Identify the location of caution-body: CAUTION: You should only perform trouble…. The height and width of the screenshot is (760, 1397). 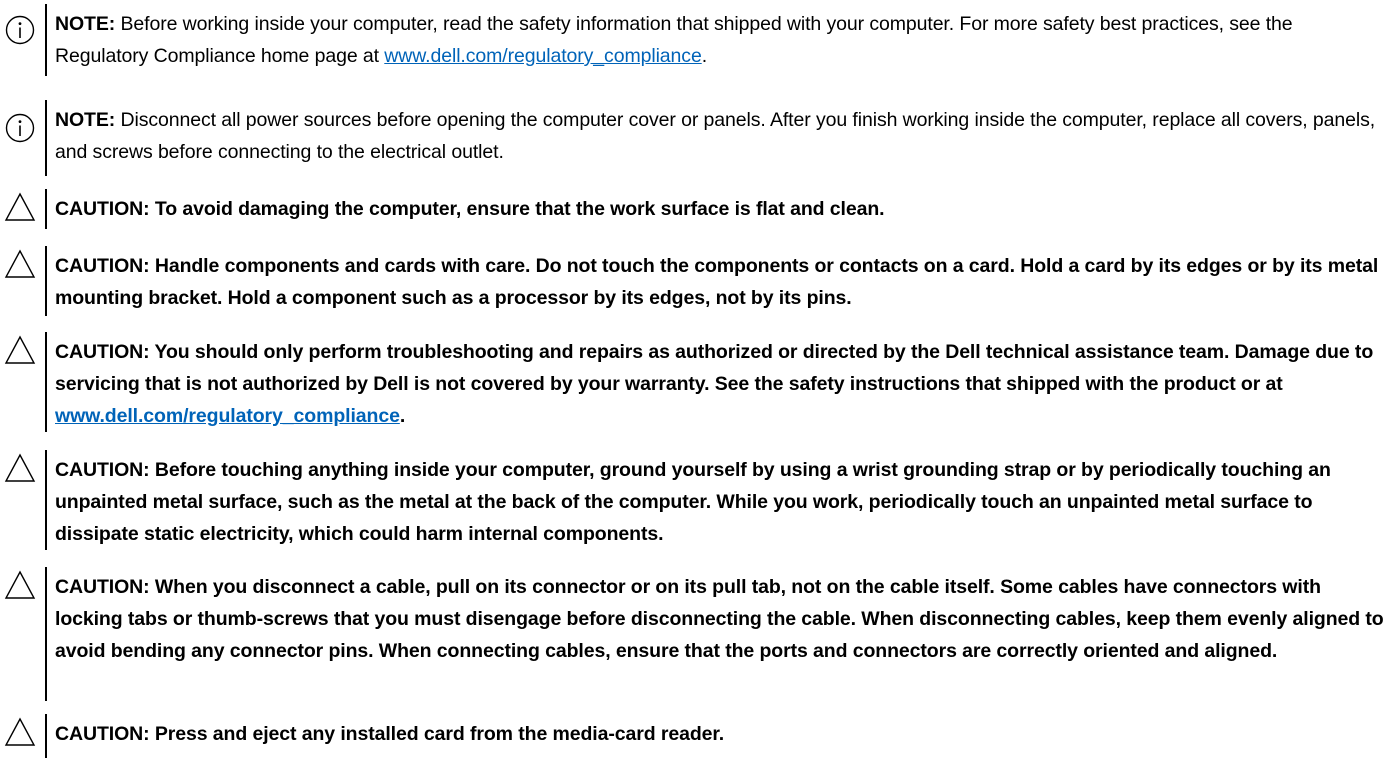
(714, 368).